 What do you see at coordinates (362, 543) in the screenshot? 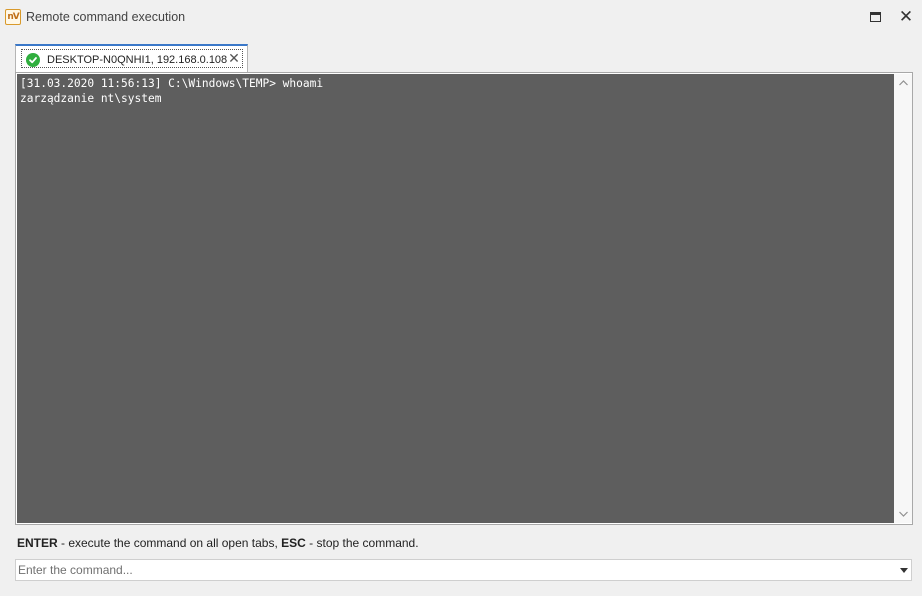
I see `hint-text-esc: - stop the command.` at bounding box center [362, 543].